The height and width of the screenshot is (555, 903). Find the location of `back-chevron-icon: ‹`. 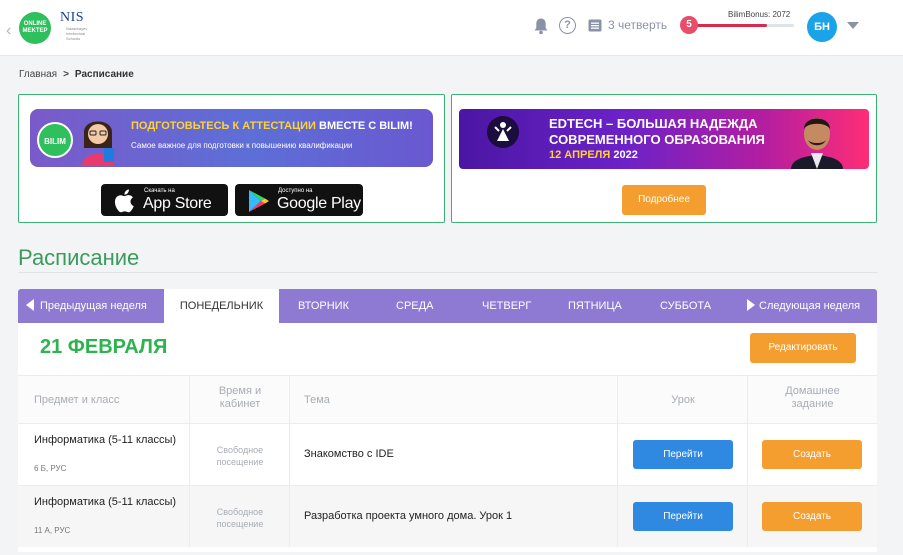

back-chevron-icon: ‹ is located at coordinates (8, 31).